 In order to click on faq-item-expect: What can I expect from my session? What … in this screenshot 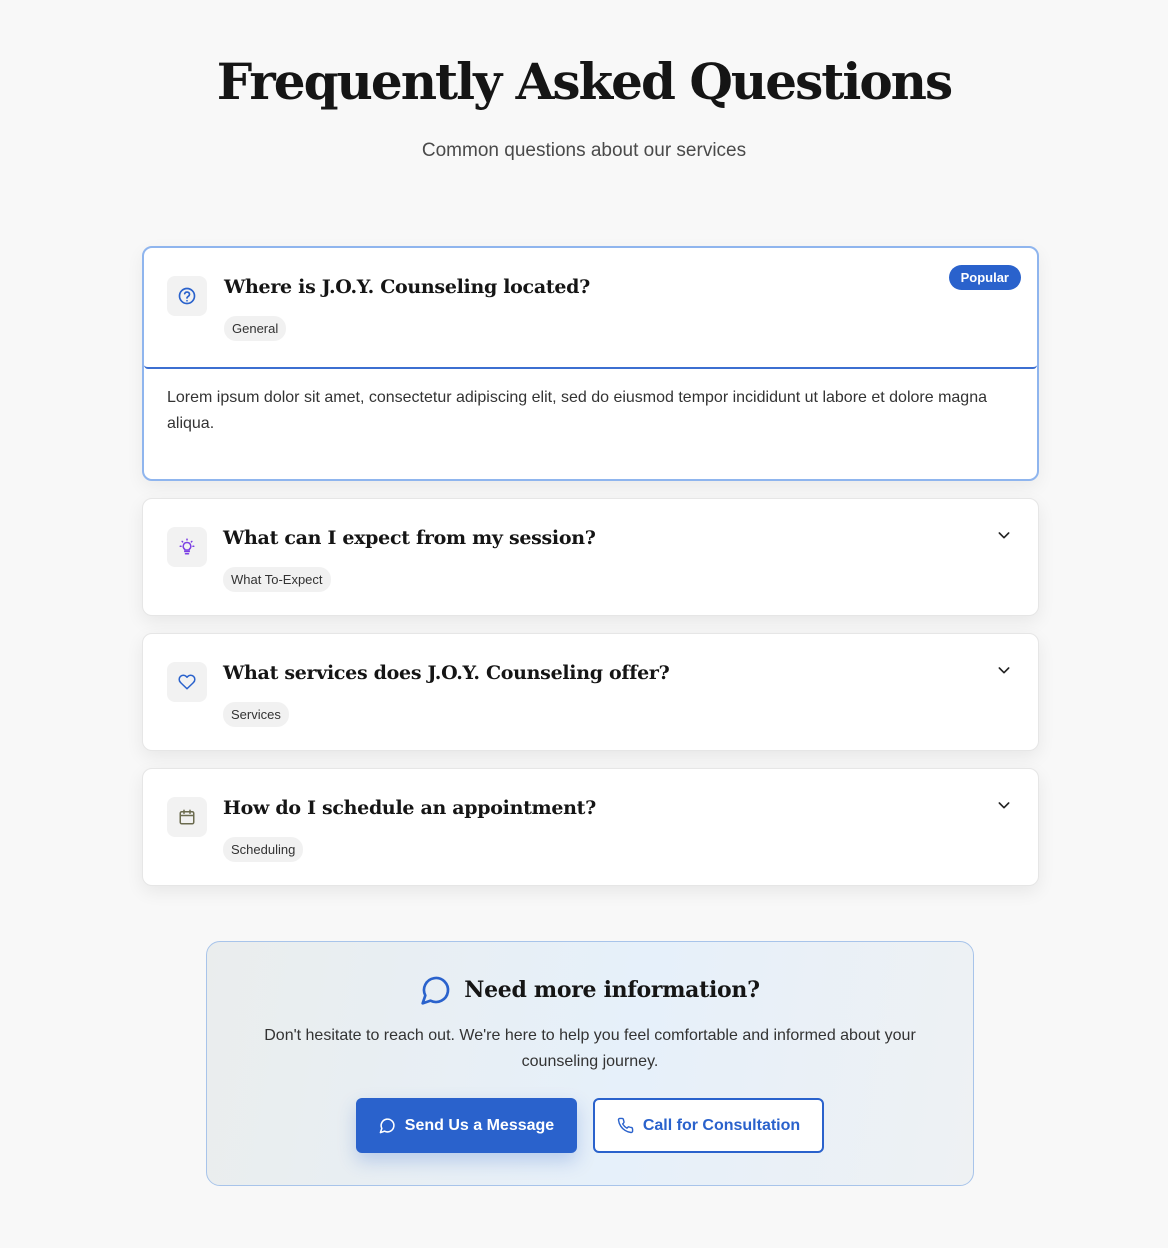, I will do `click(590, 557)`.